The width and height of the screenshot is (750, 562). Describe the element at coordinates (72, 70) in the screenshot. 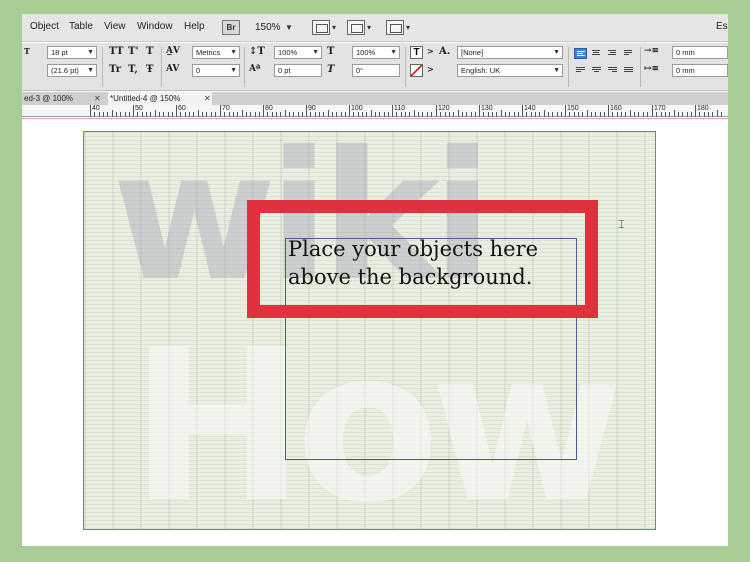

I see `leading-field: (21.6 pt) ▼` at that location.